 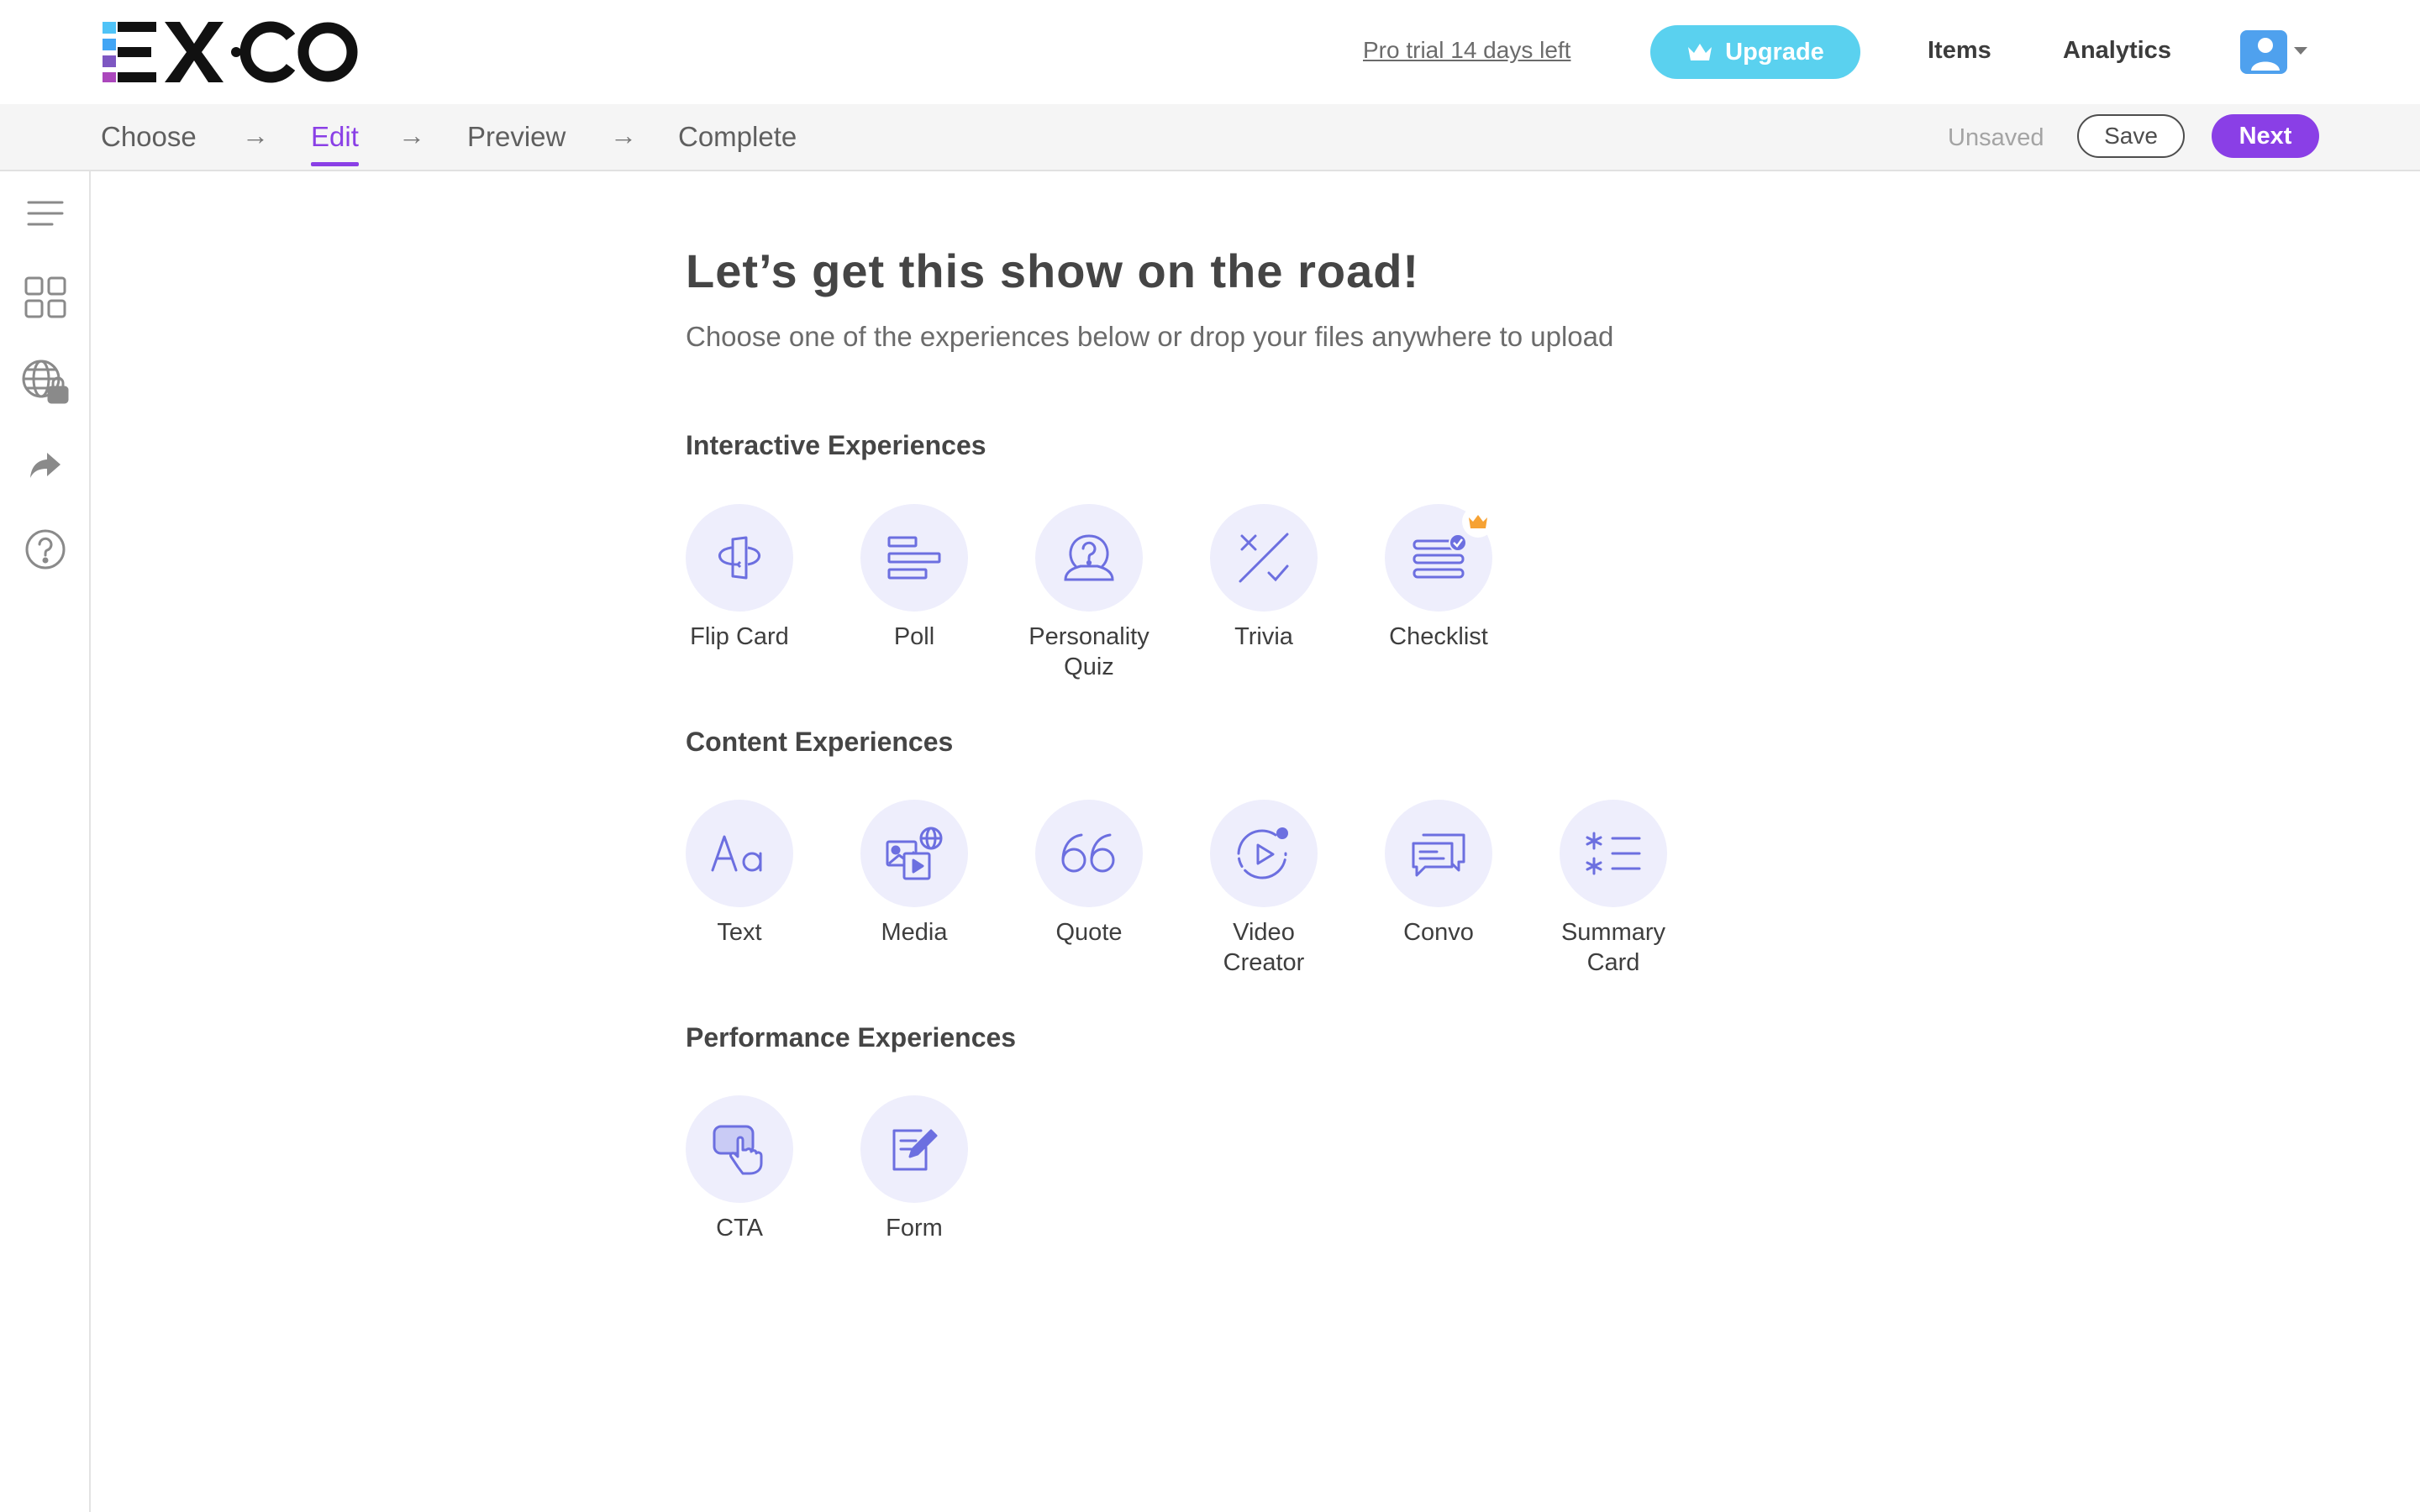 I want to click on tile-convo: Convo, so click(x=1439, y=874).